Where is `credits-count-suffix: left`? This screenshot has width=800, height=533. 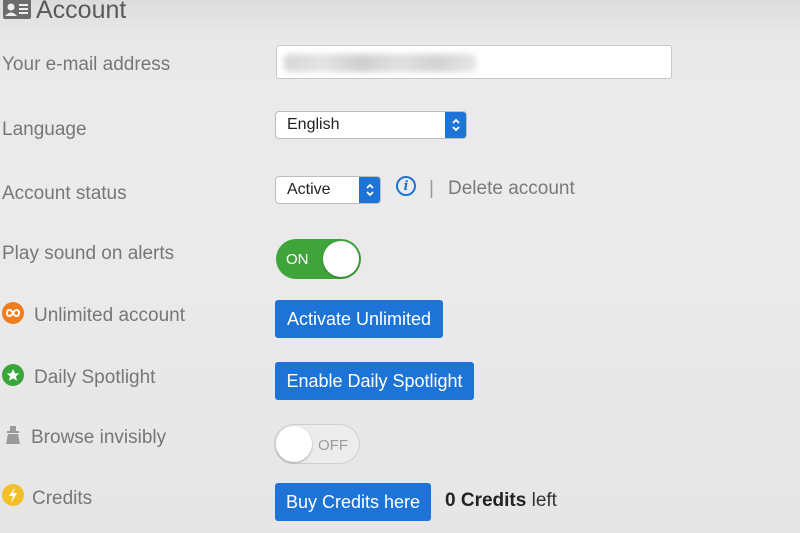
credits-count-suffix: left is located at coordinates (541, 500).